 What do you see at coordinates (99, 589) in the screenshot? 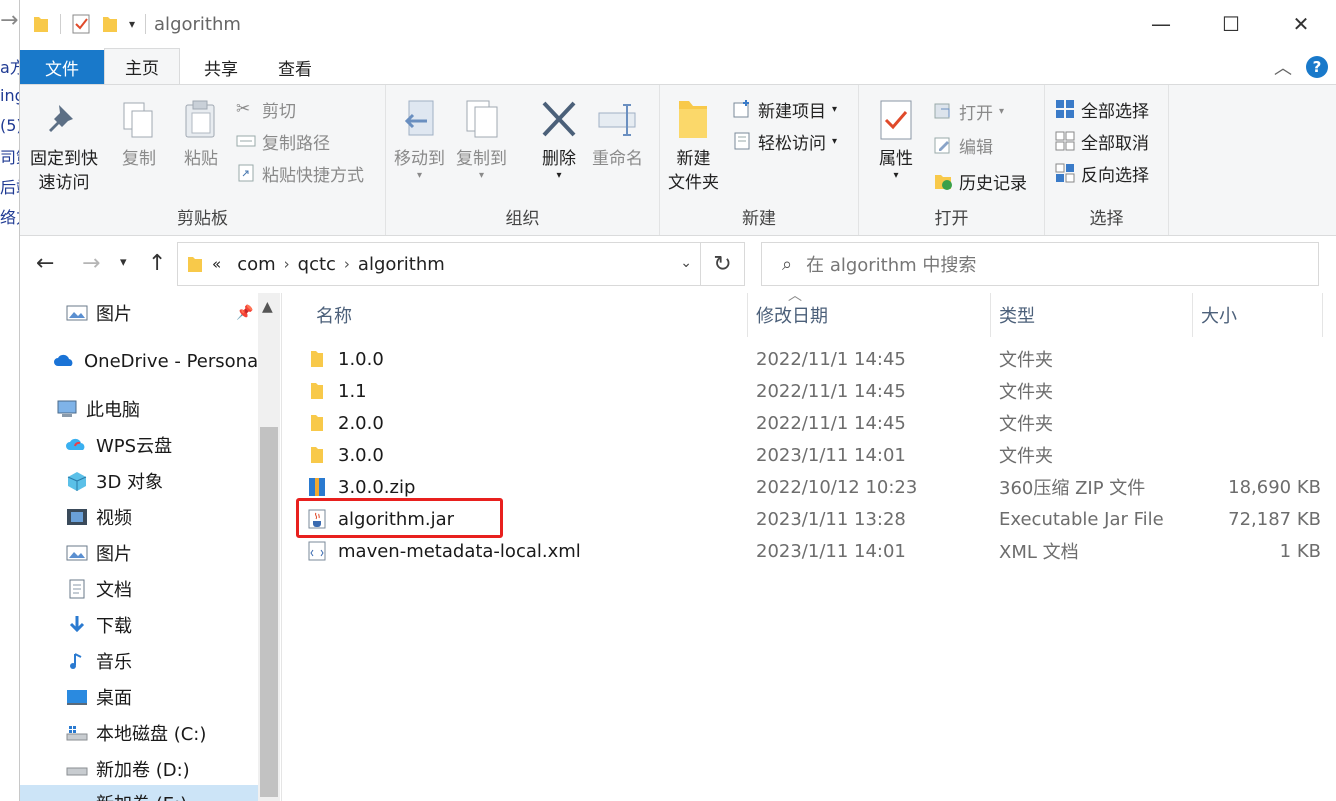
I see `nav-item-documents: 文档` at bounding box center [99, 589].